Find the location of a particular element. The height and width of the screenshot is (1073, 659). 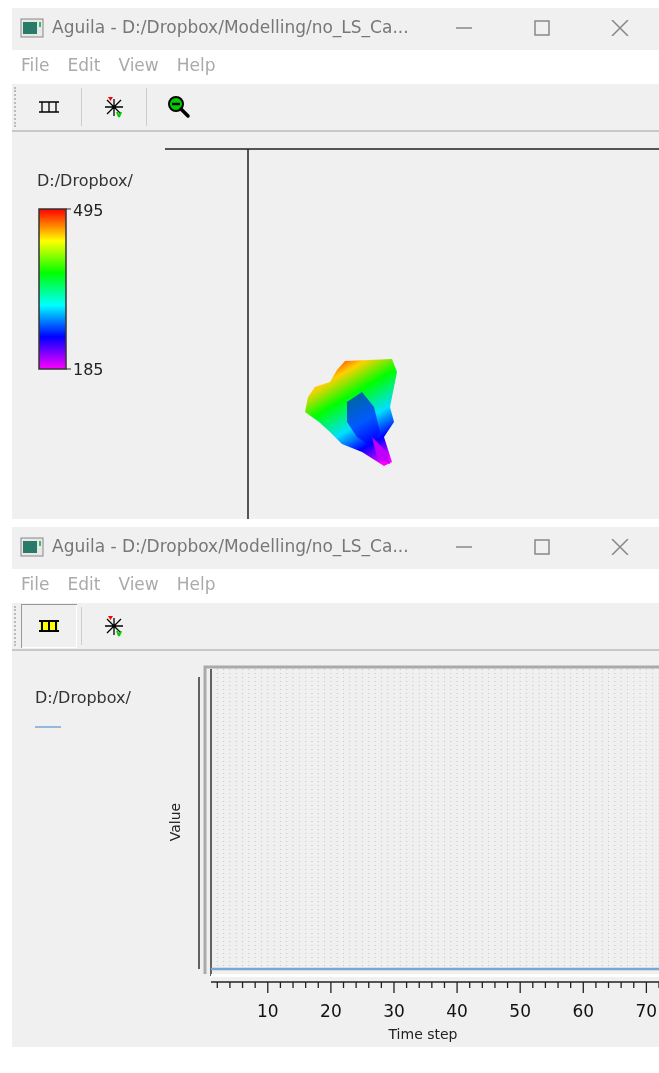

toolbar-button is located at coordinates (49, 626).